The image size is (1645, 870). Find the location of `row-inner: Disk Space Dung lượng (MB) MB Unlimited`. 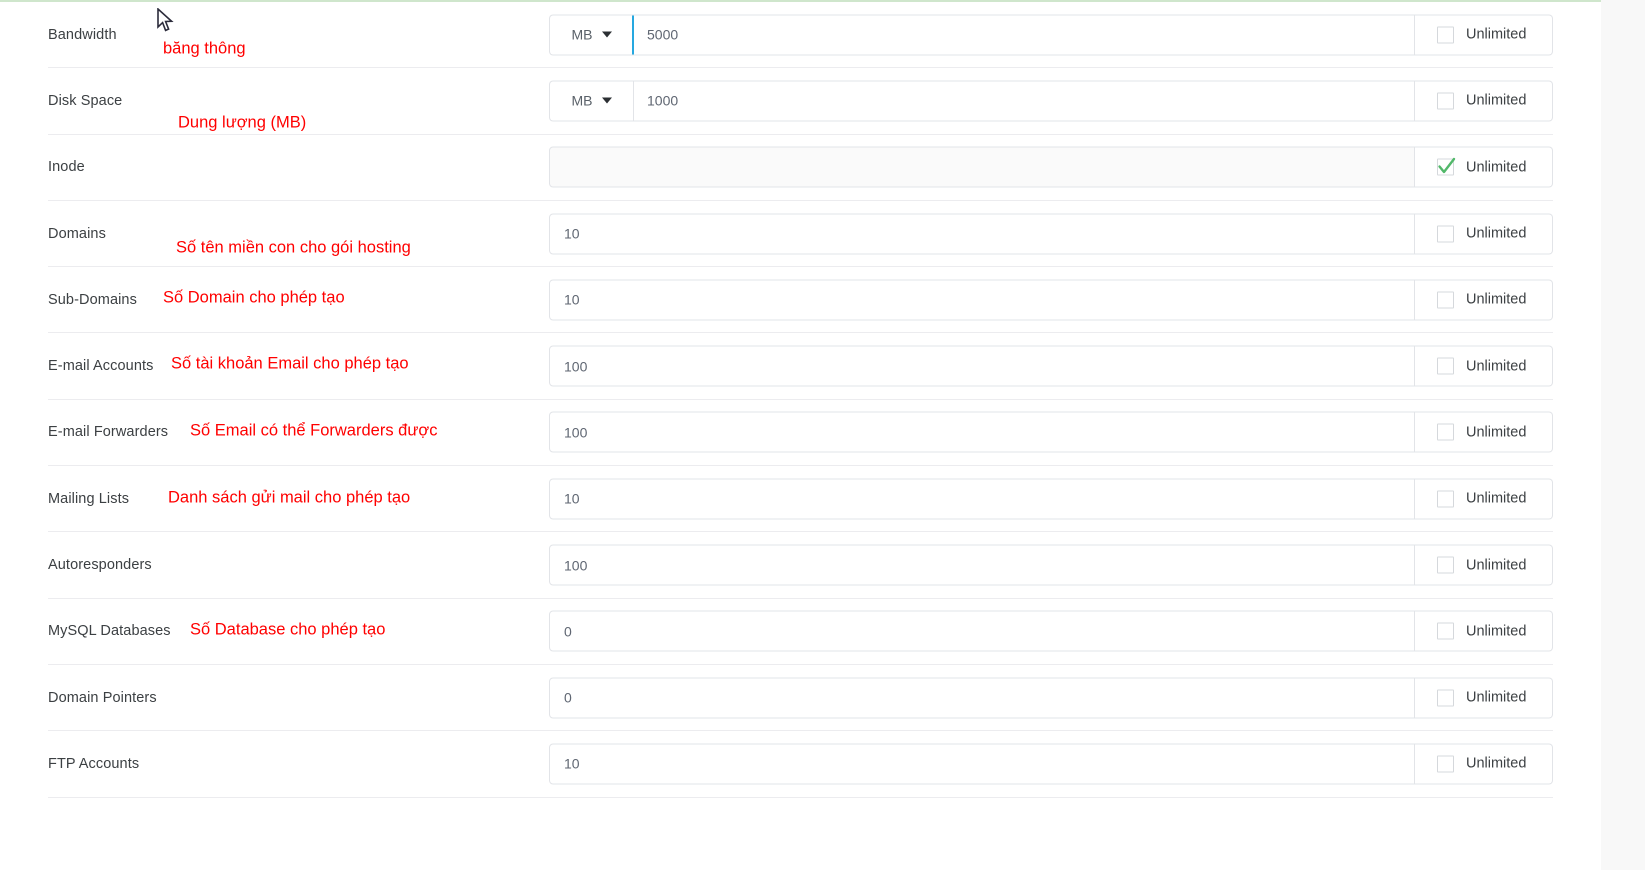

row-inner: Disk Space Dung lượng (MB) MB Unlimited is located at coordinates (800, 100).